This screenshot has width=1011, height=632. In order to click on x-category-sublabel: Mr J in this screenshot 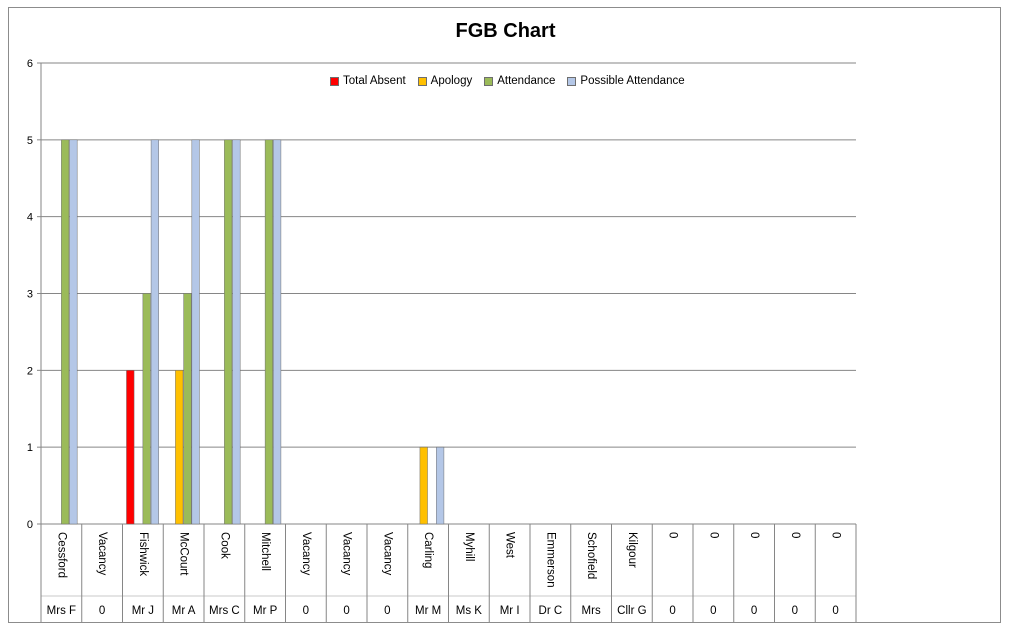, I will do `click(143, 611)`.